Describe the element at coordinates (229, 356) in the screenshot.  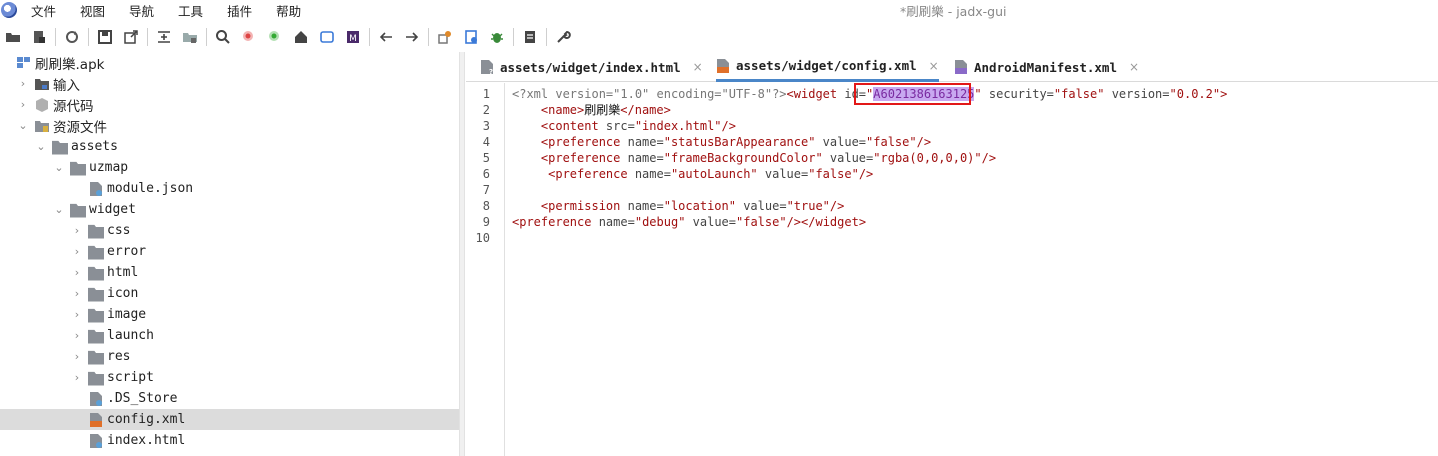
I see `tree-item: › res` at that location.